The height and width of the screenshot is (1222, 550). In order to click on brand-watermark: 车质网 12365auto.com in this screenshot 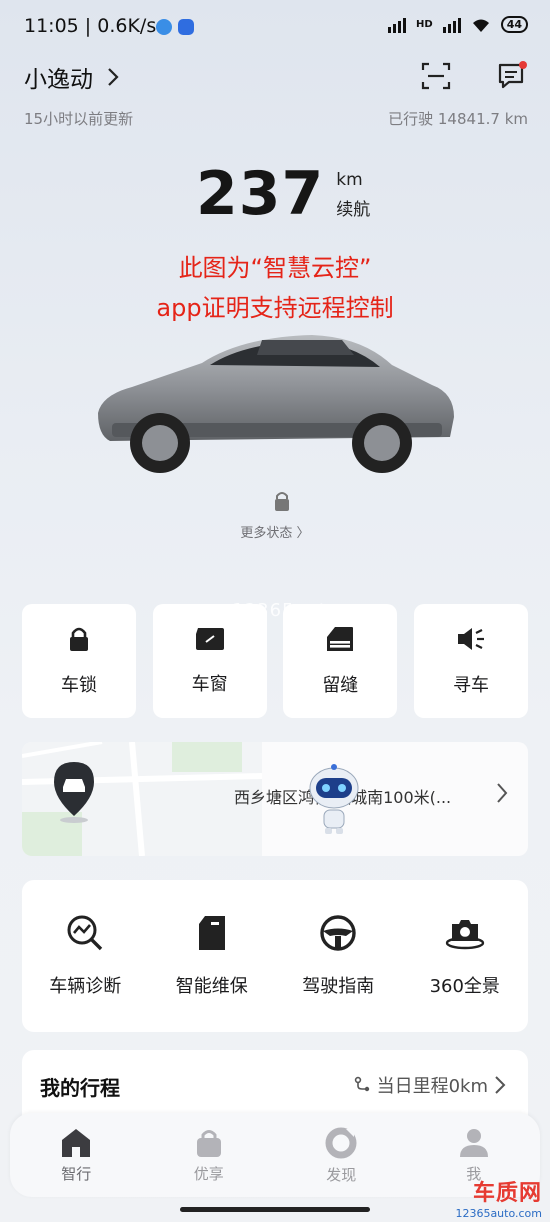, I will do `click(498, 1197)`.